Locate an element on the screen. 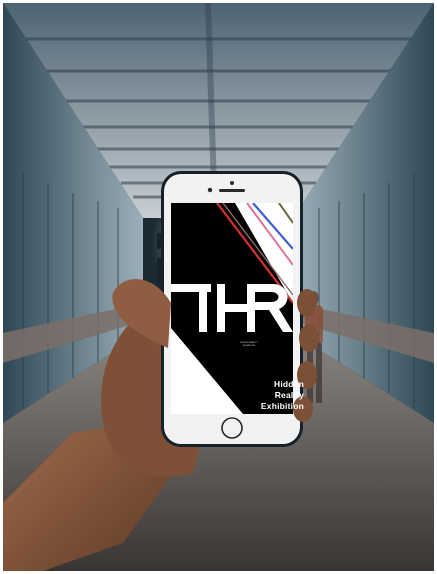  title-line-3: Exhibition is located at coordinates (282, 406).